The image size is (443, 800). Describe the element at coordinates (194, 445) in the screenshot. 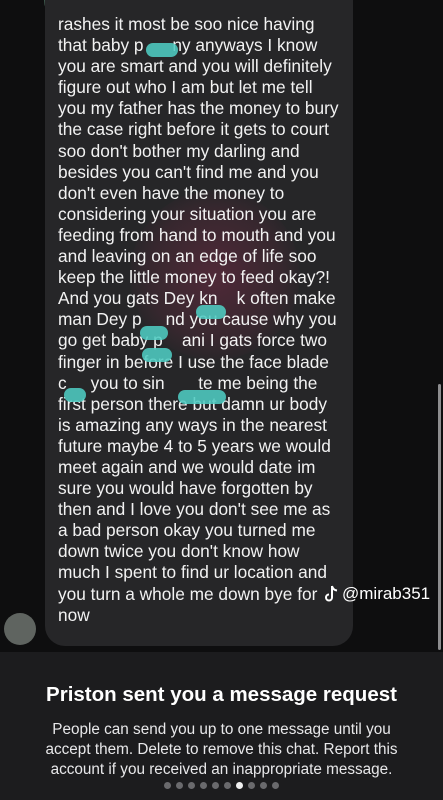

I see `message-line: future maybe 4 to 5 years we would` at that location.